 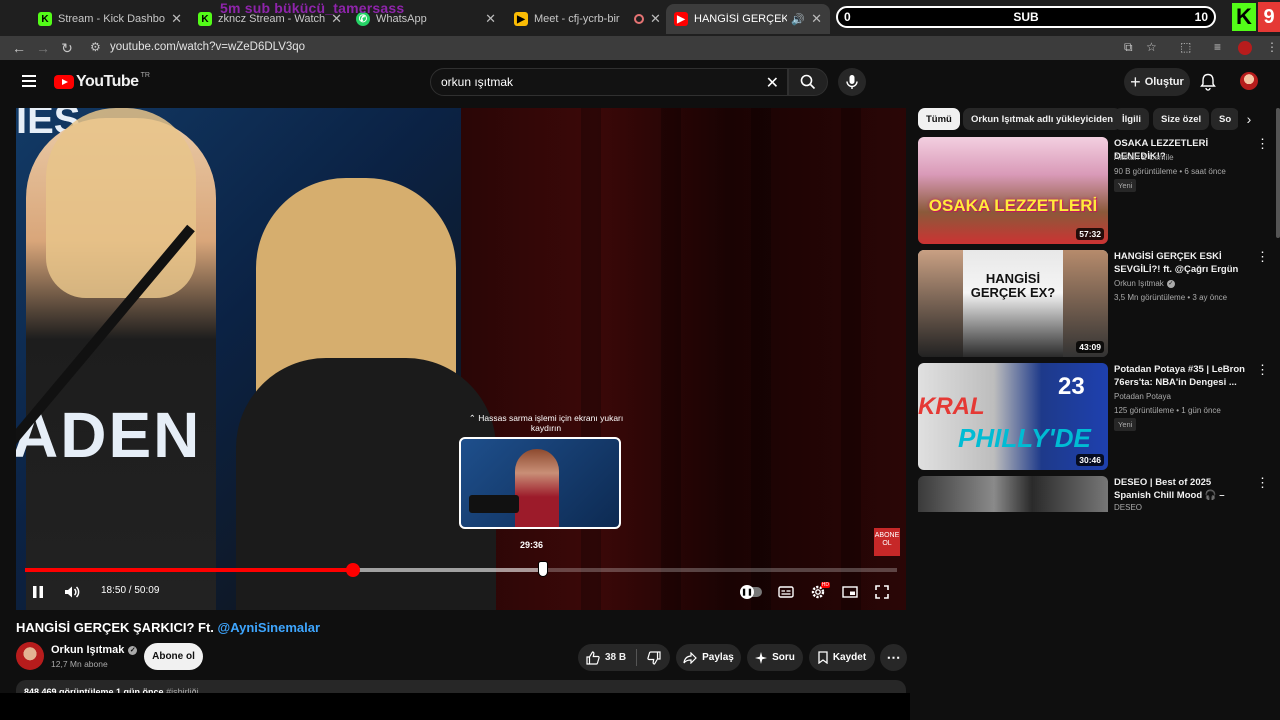 What do you see at coordinates (842, 657) in the screenshot?
I see `save-button: Kaydet` at bounding box center [842, 657].